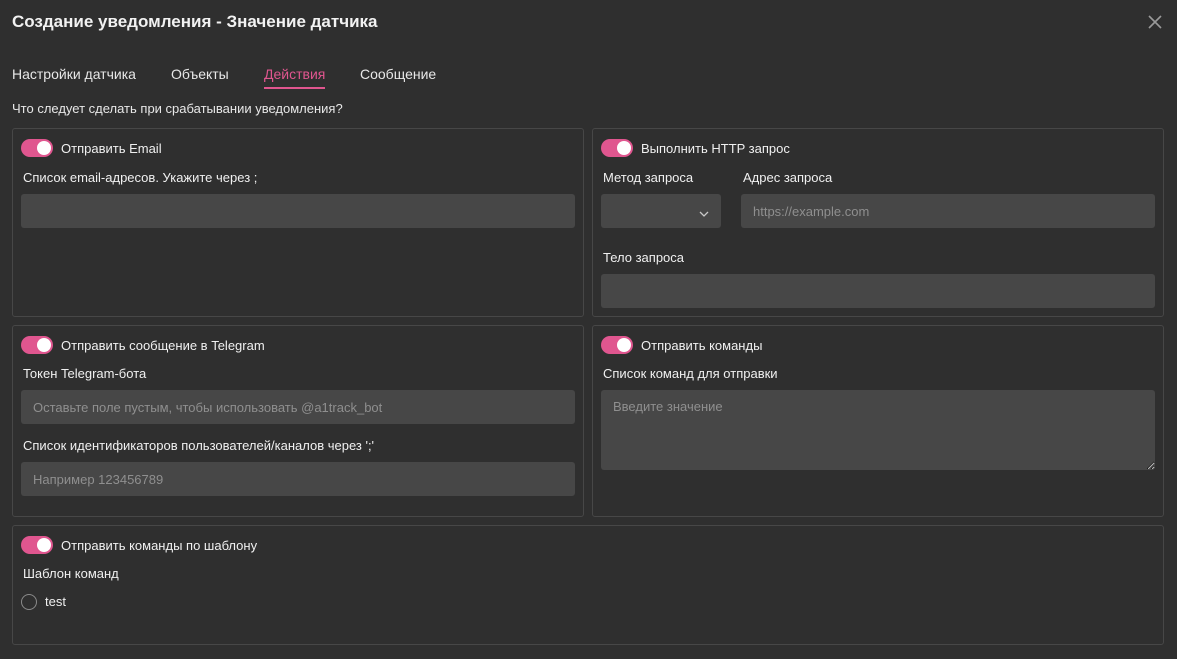  I want to click on email-list-label: Список email-адресов. Укажите через ;, so click(140, 177).